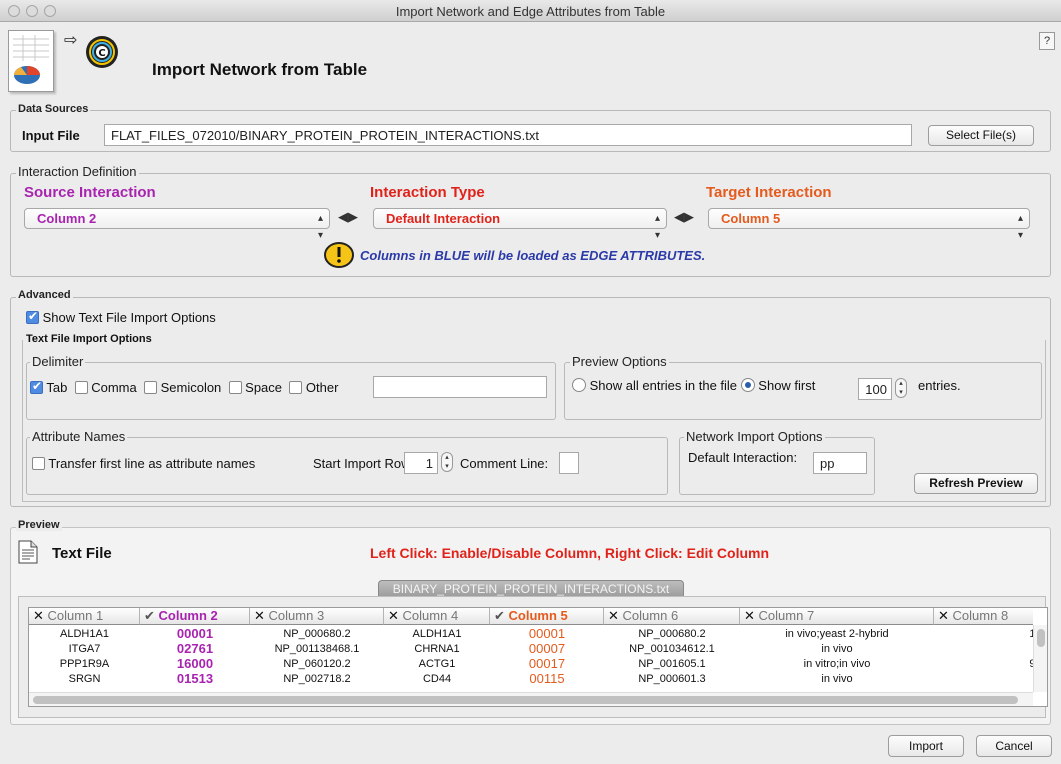  What do you see at coordinates (1031, 664) in the screenshot?
I see `table-cell: 93625` at bounding box center [1031, 664].